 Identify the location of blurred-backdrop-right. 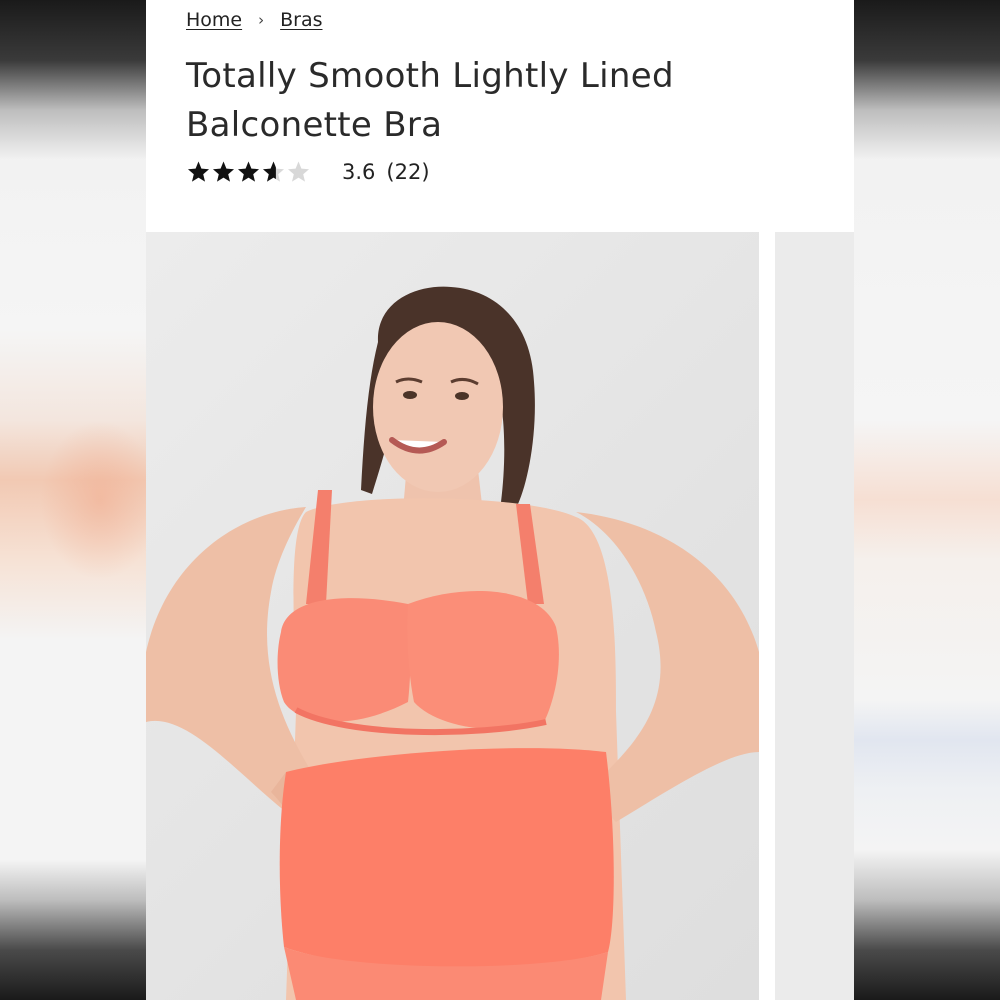
(927, 500).